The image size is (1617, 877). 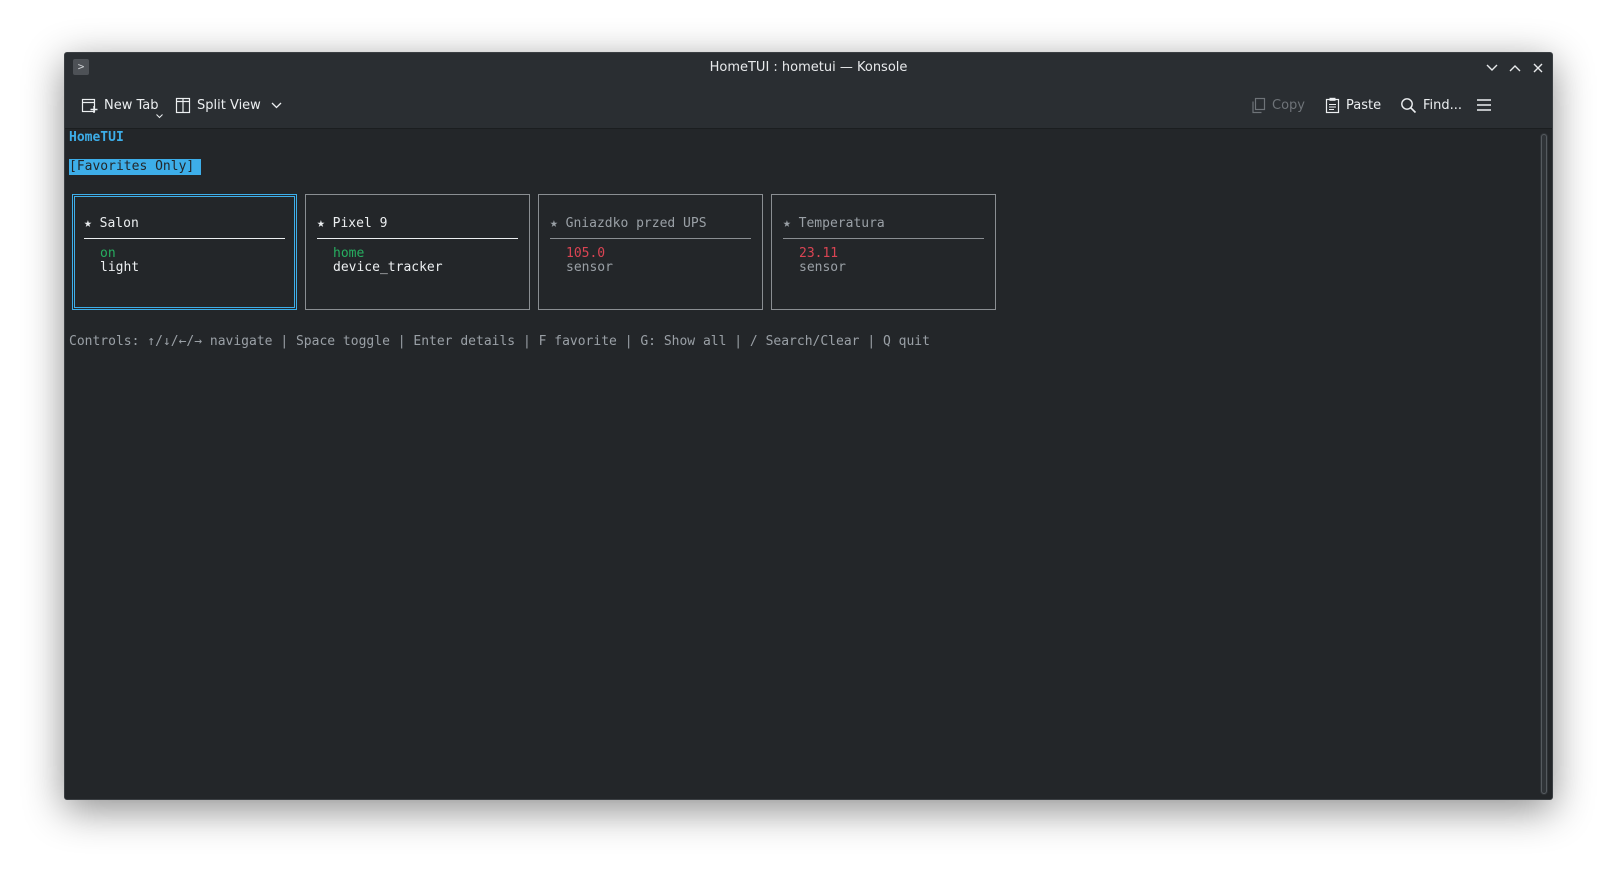 I want to click on hamburger-menu-icon, so click(x=1484, y=105).